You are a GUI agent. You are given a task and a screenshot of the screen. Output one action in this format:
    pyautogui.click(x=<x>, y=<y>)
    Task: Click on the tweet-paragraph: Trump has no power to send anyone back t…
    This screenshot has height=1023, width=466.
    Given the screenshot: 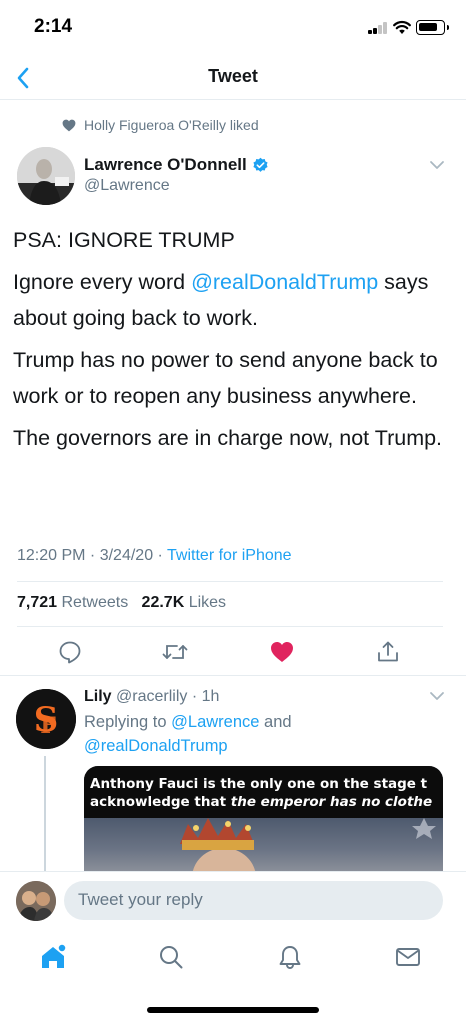 What is the action you would take?
    pyautogui.click(x=225, y=378)
    